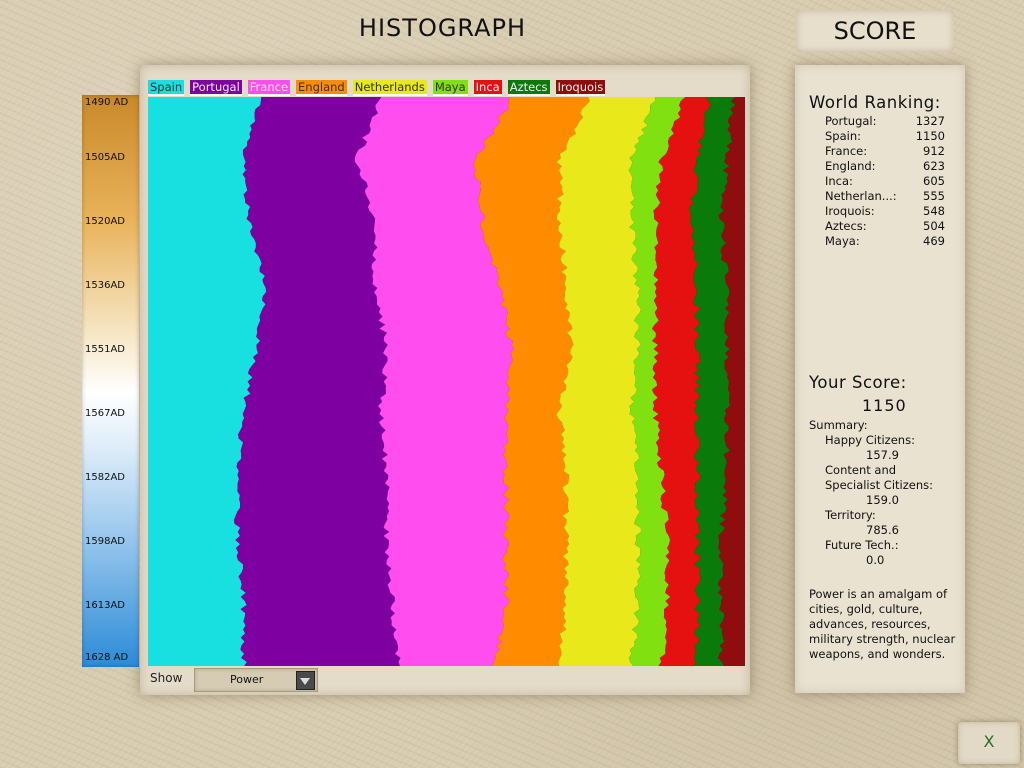  Describe the element at coordinates (934, 241) in the screenshot. I see `ranking-value: 469` at that location.